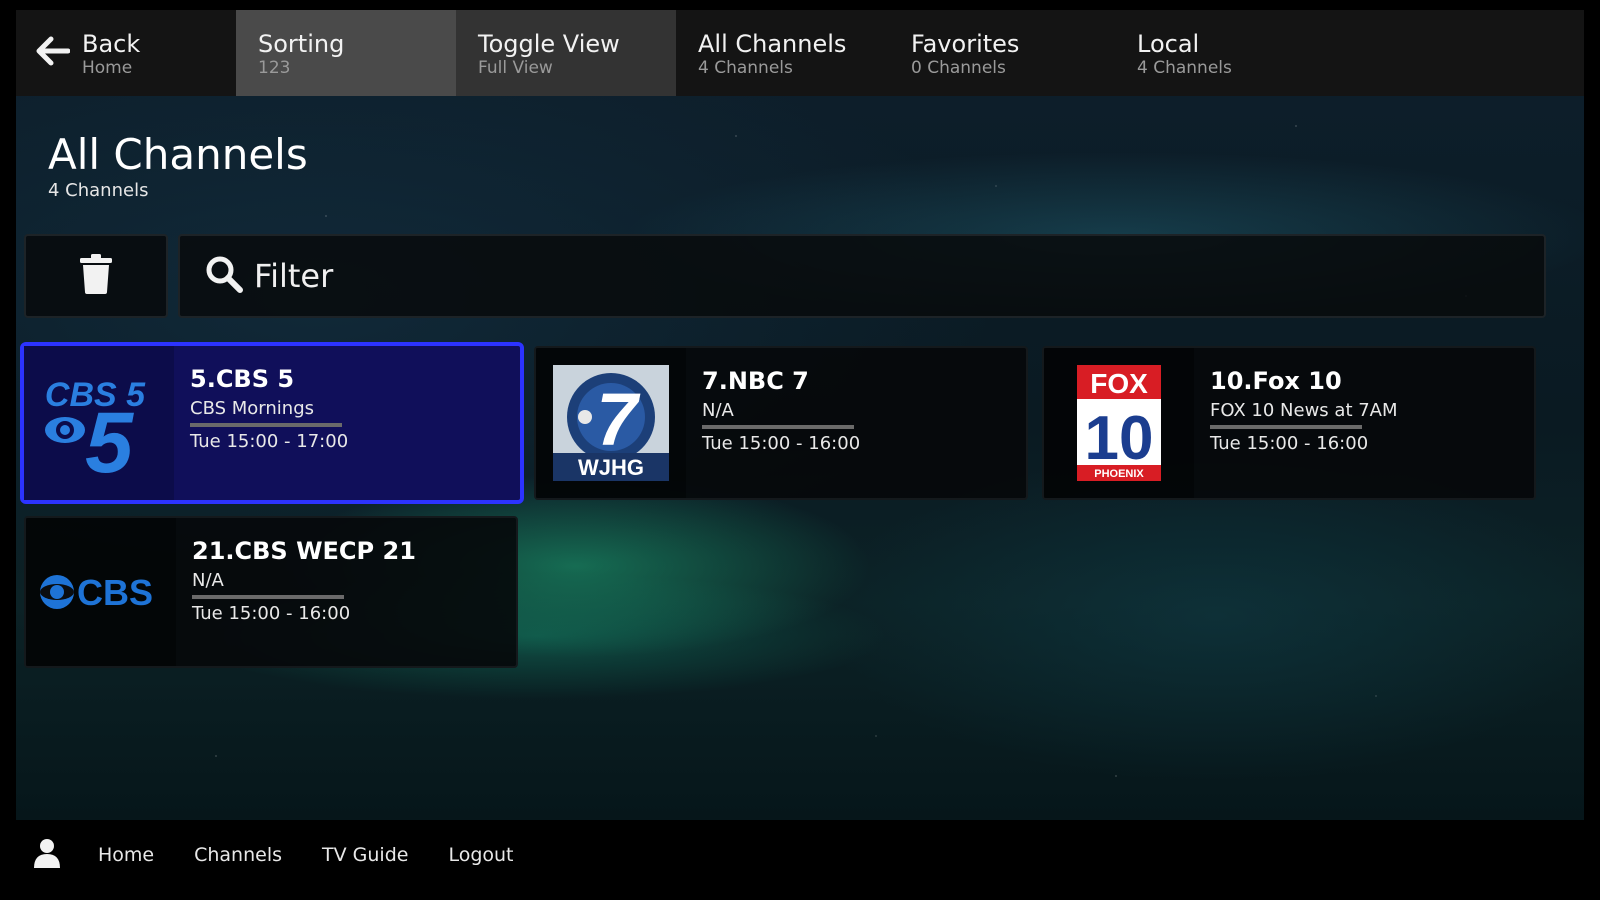 This screenshot has width=1600, height=900. Describe the element at coordinates (755, 381) in the screenshot. I see `channel-name: 7.NBC 7` at that location.